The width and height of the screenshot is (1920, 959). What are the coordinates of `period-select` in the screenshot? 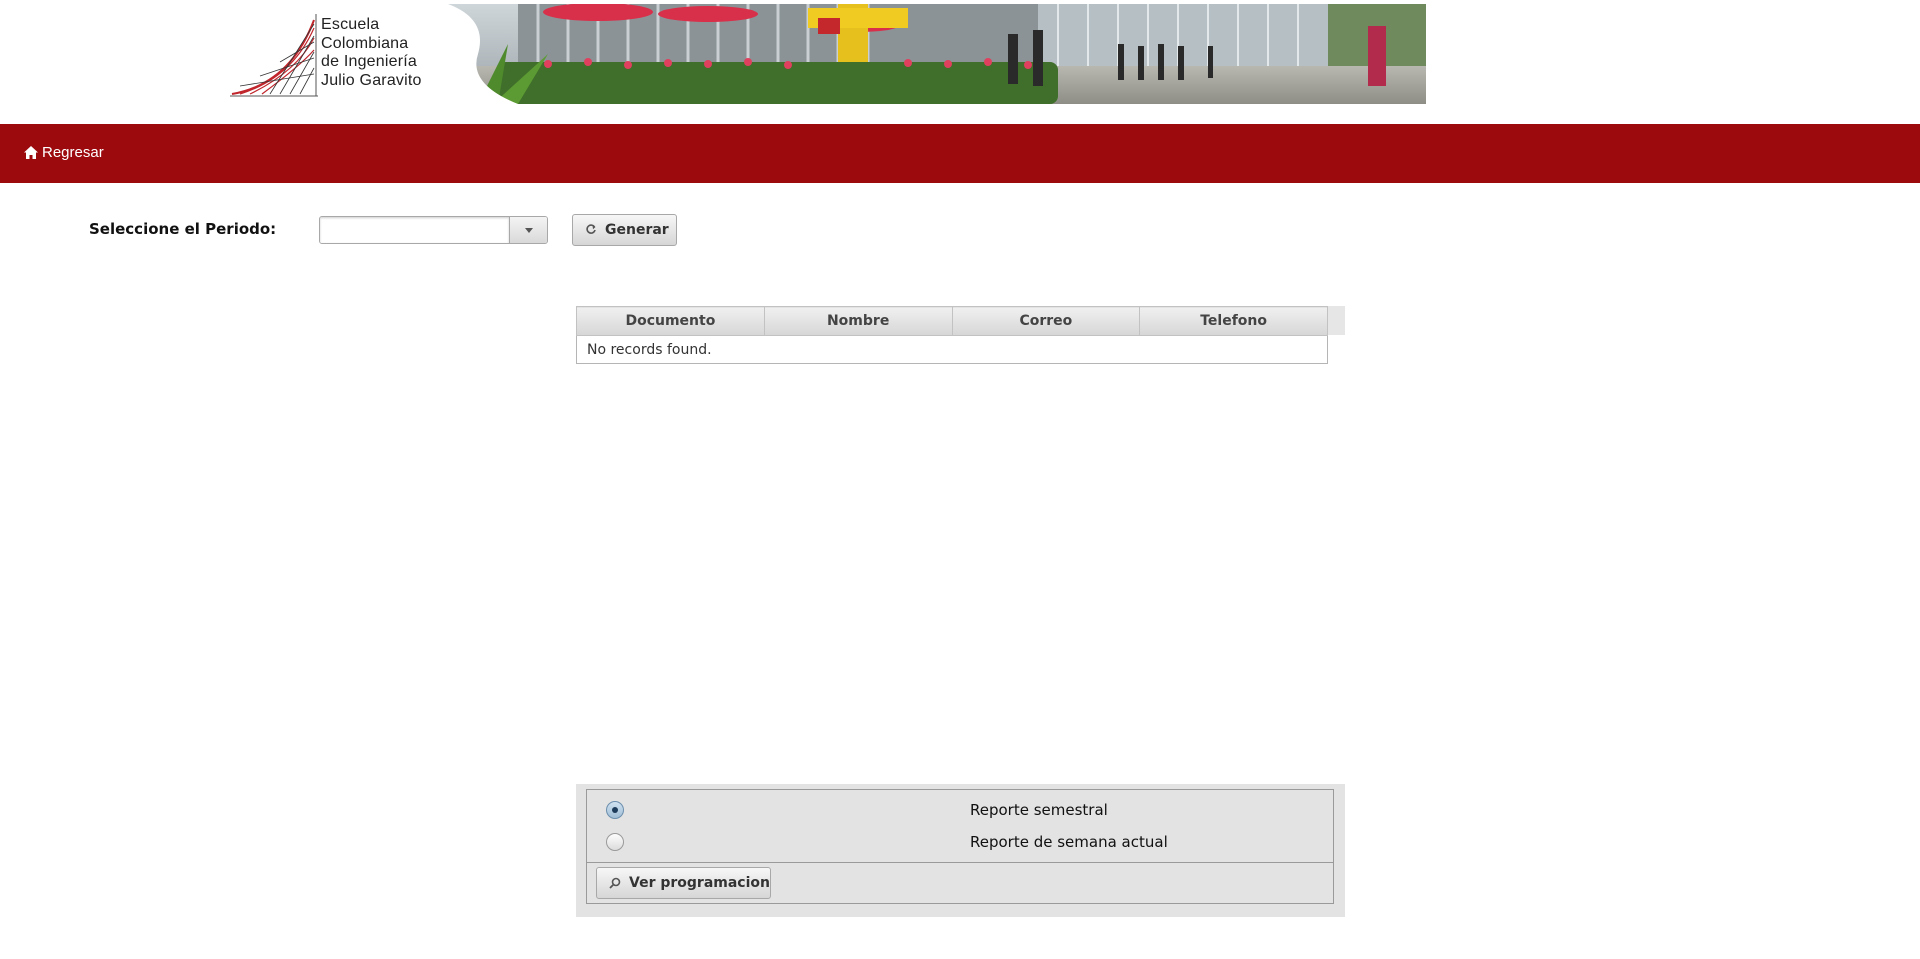 It's located at (433, 230).